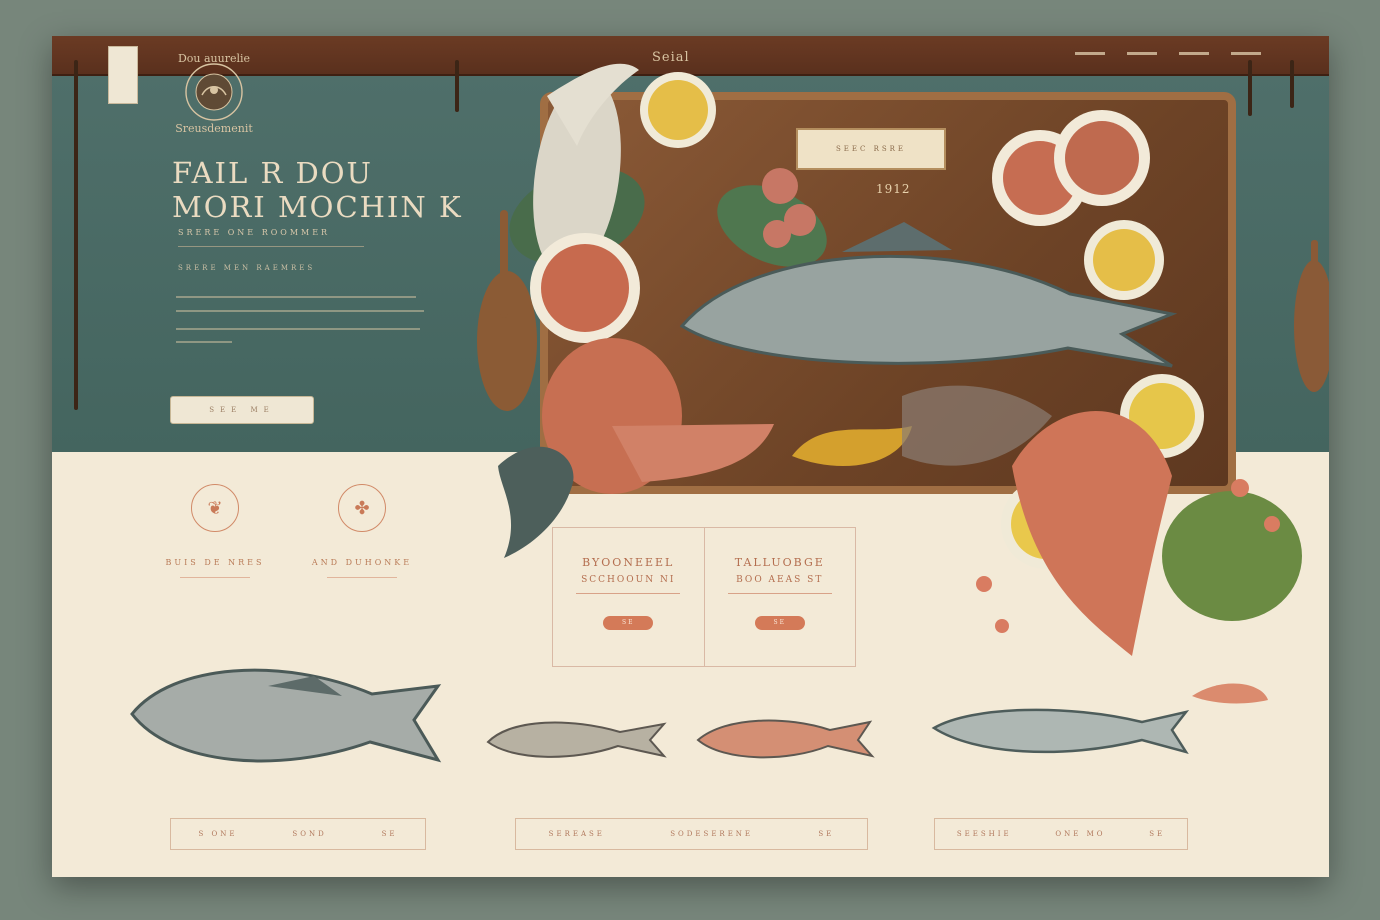 The image size is (1380, 920). I want to click on bottom-bar-3-item-2: ONE MO, so click(1080, 834).